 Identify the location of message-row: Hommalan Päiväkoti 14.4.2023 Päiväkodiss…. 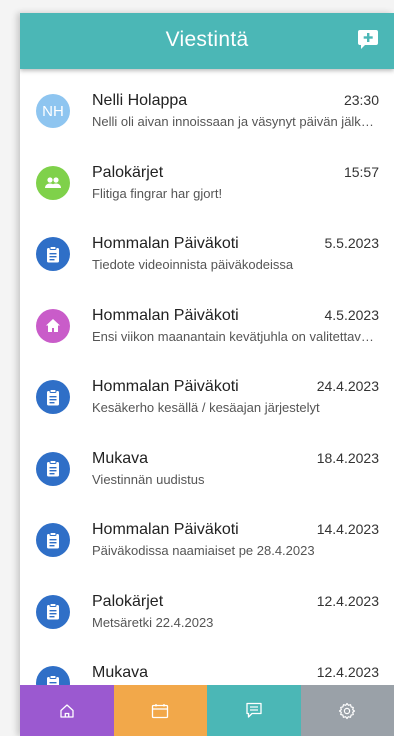
(207, 534).